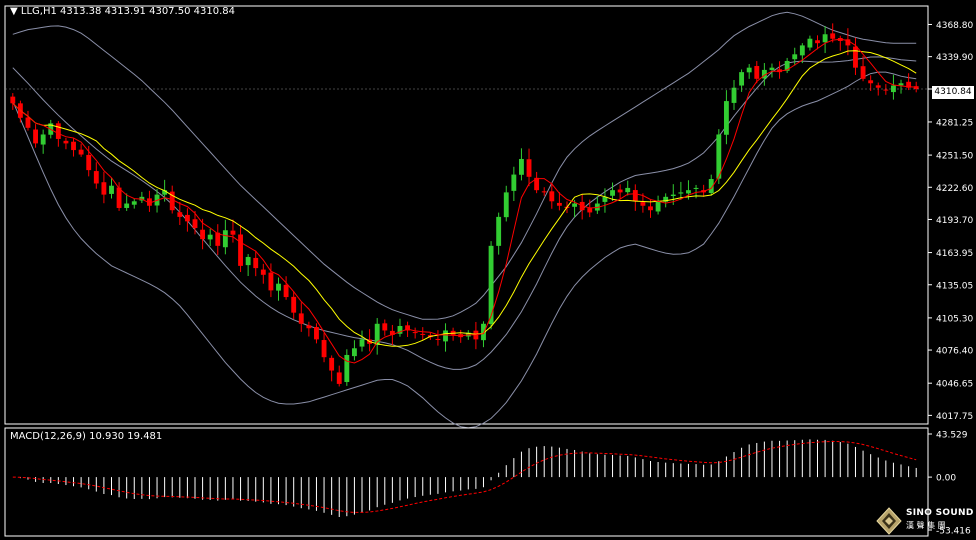 The width and height of the screenshot is (976, 540). What do you see at coordinates (14, 11) in the screenshot?
I see `dropdown-arrow-icon: ▼` at bounding box center [14, 11].